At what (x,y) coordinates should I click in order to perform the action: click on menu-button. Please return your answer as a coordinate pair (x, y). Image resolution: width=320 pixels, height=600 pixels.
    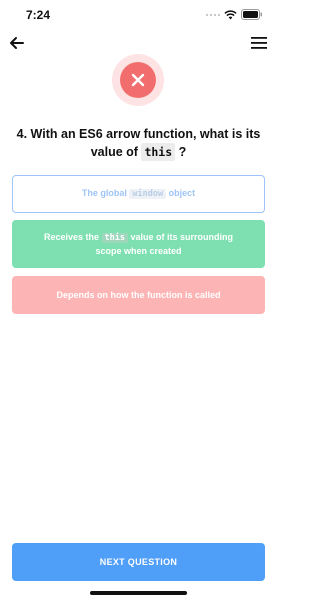
    Looking at the image, I should click on (259, 43).